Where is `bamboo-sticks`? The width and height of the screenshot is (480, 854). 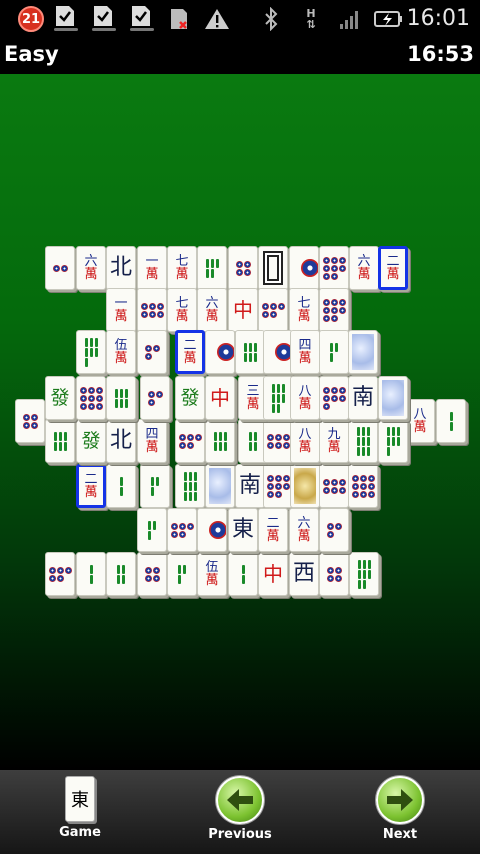 bamboo-sticks is located at coordinates (253, 441).